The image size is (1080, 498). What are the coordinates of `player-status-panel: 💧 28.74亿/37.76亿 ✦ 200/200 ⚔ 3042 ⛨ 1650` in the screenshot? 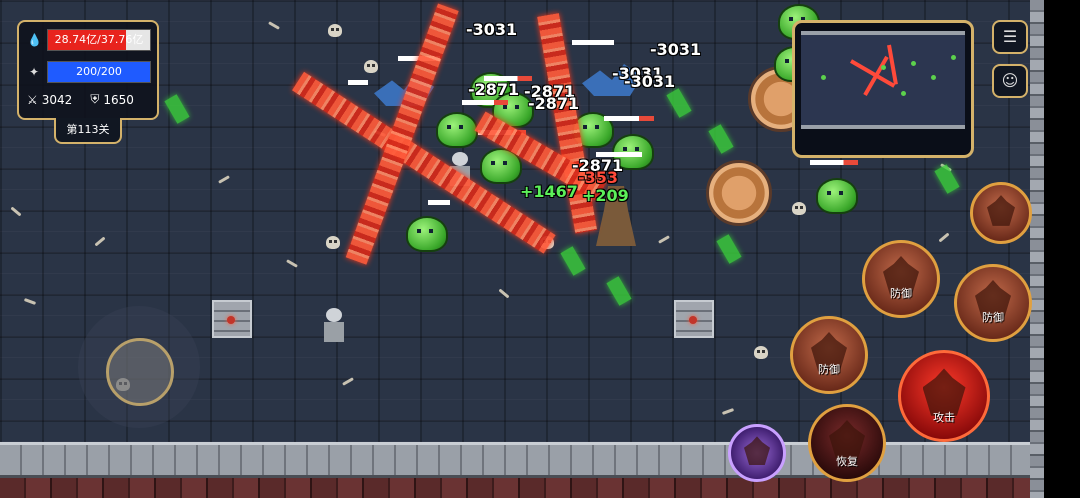 It's located at (88, 70).